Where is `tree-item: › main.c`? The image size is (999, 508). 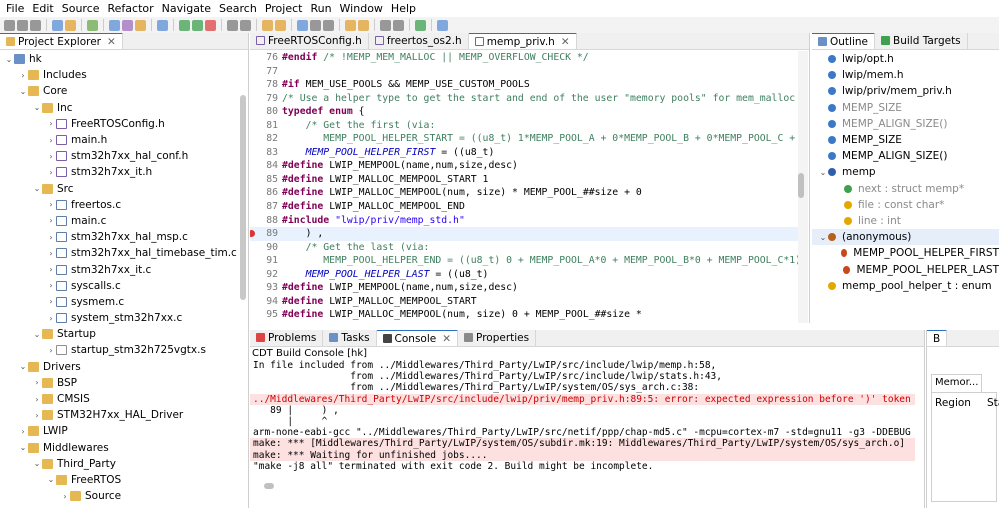
tree-item: › main.c is located at coordinates (120, 221).